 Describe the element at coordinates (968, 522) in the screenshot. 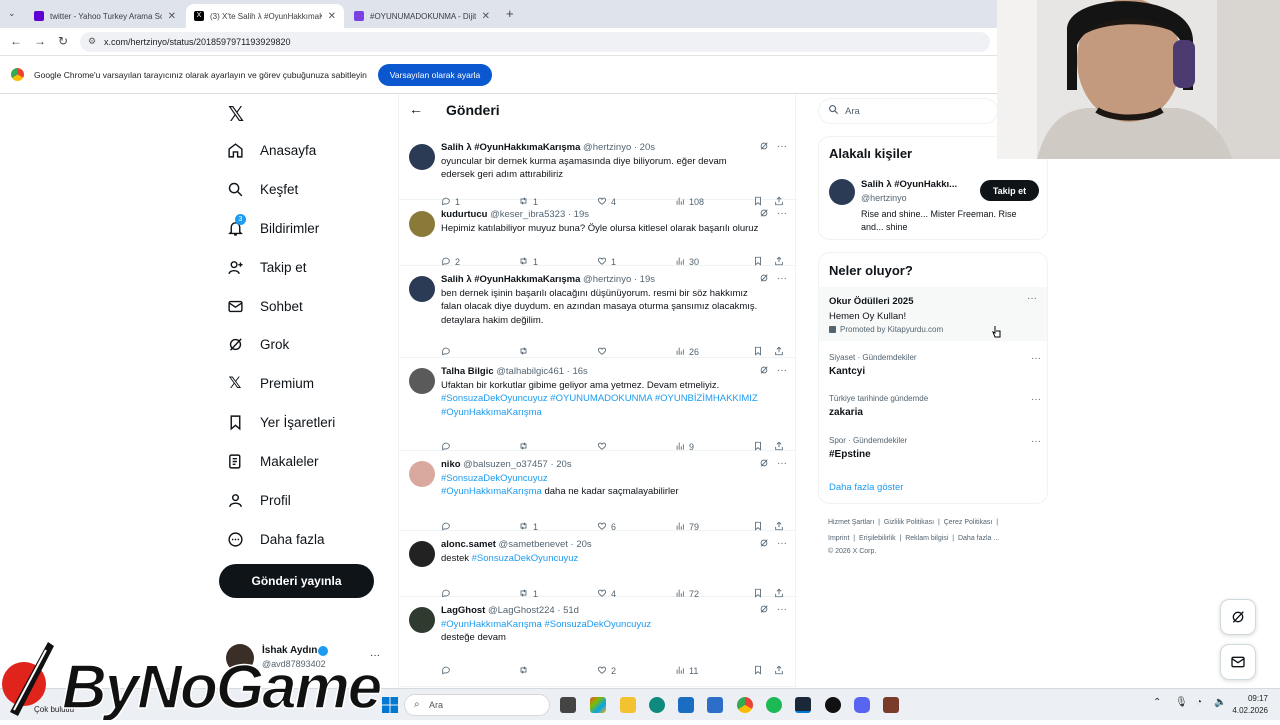

I see `footer-link: Çerez Politikası` at that location.